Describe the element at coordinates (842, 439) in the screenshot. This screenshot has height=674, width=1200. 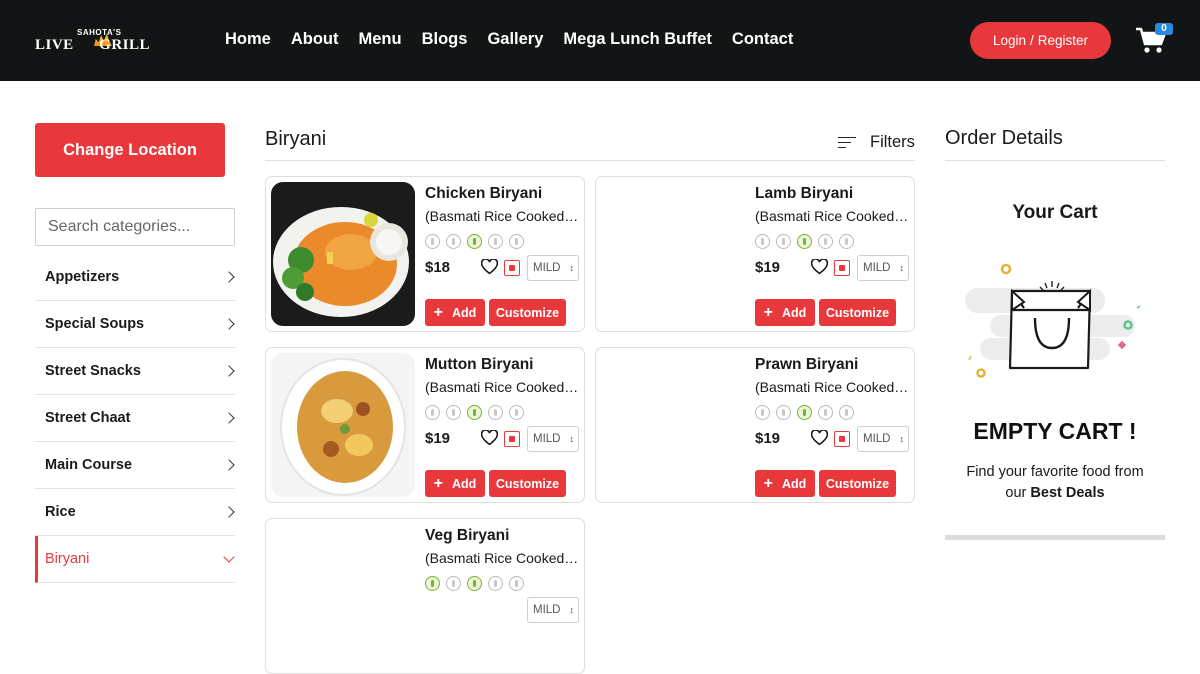
I see `non-veg-icon` at that location.